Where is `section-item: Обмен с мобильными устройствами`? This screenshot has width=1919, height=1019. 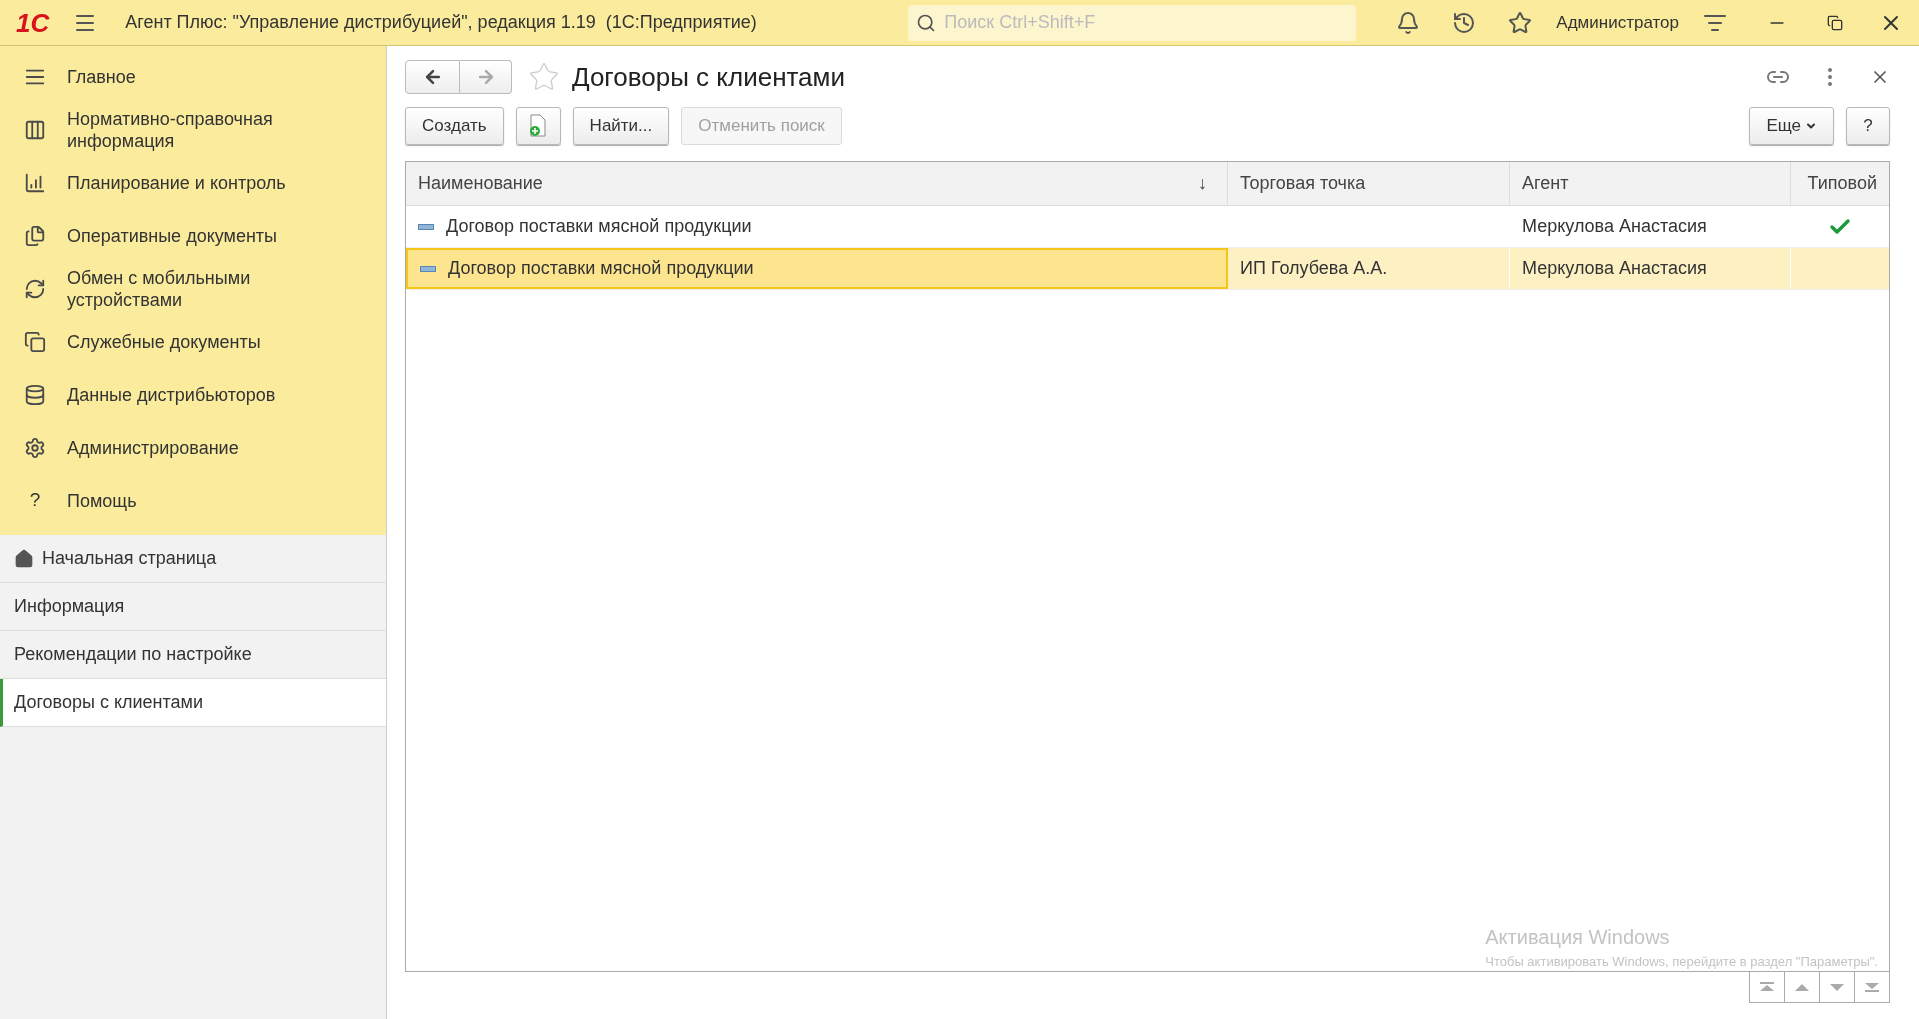
section-item: Обмен с мобильными устройствами is located at coordinates (197, 288).